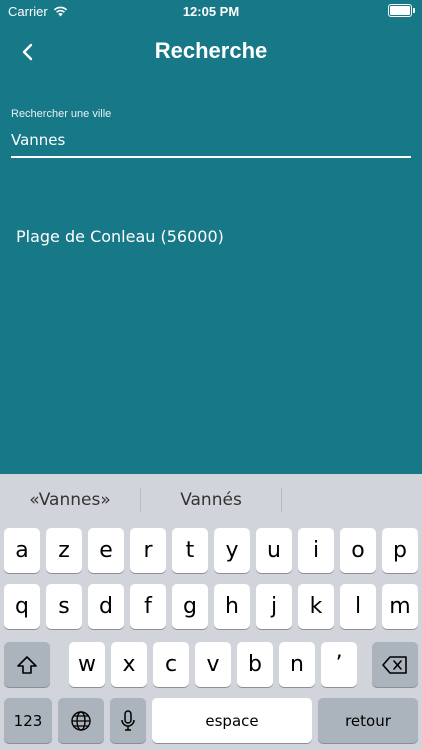 This screenshot has height=750, width=422. Describe the element at coordinates (400, 606) in the screenshot. I see `key-m: m` at that location.